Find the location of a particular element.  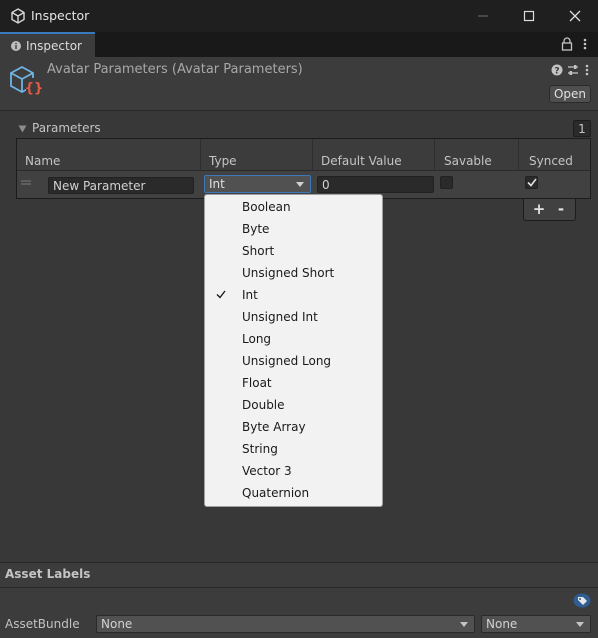

type-option: Int is located at coordinates (293, 295).